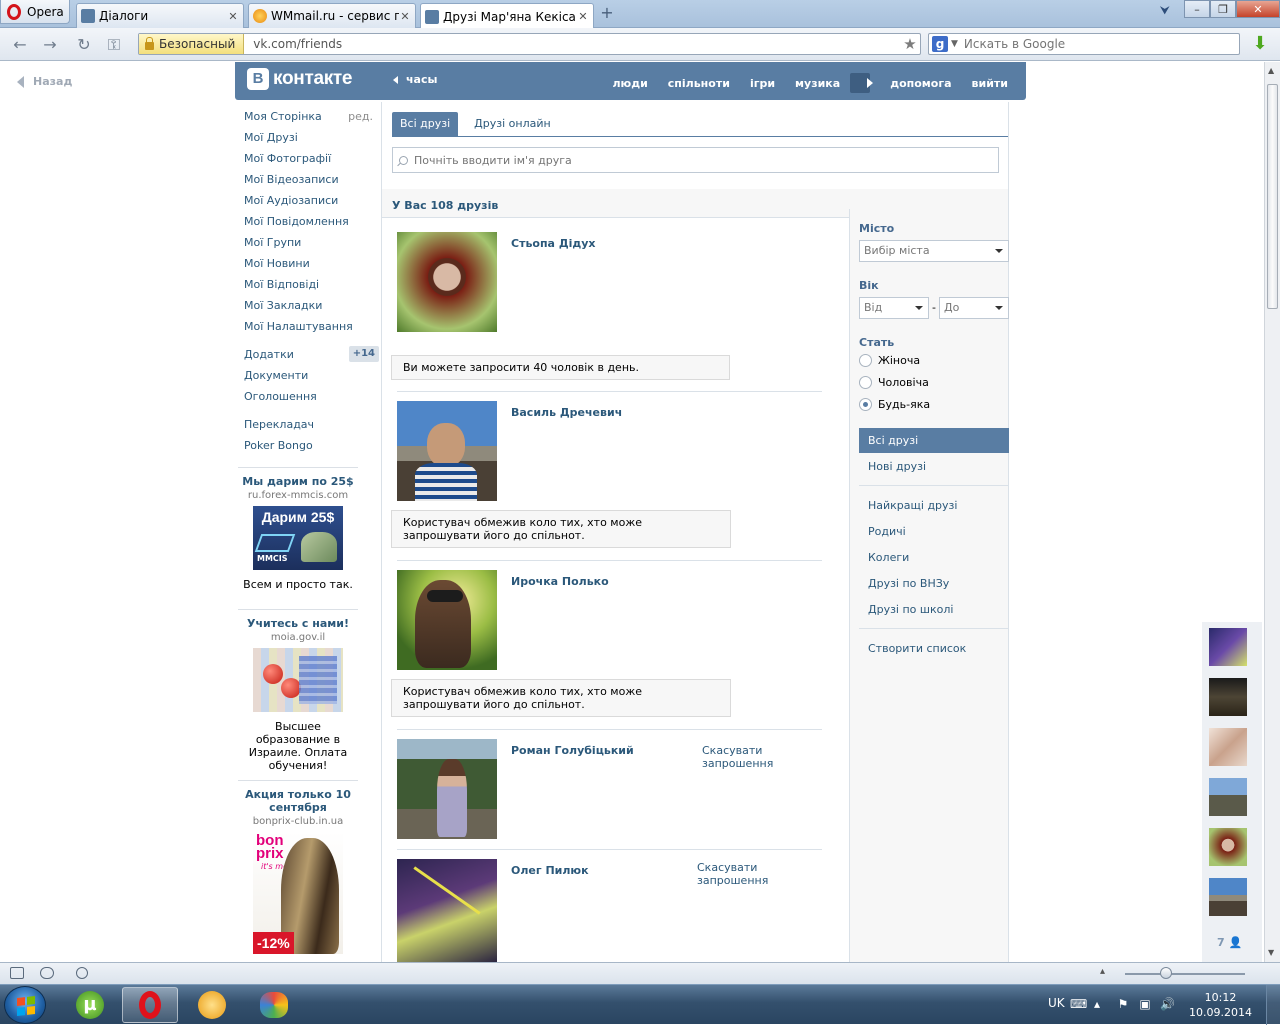 The width and height of the screenshot is (1280, 1025). Describe the element at coordinates (1220, 1005) in the screenshot. I see `clock: 10:12 10.09.2014` at that location.